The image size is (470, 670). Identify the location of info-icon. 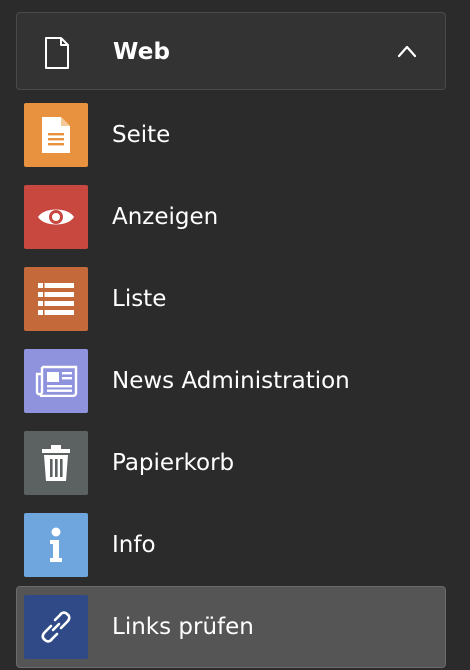
(56, 544).